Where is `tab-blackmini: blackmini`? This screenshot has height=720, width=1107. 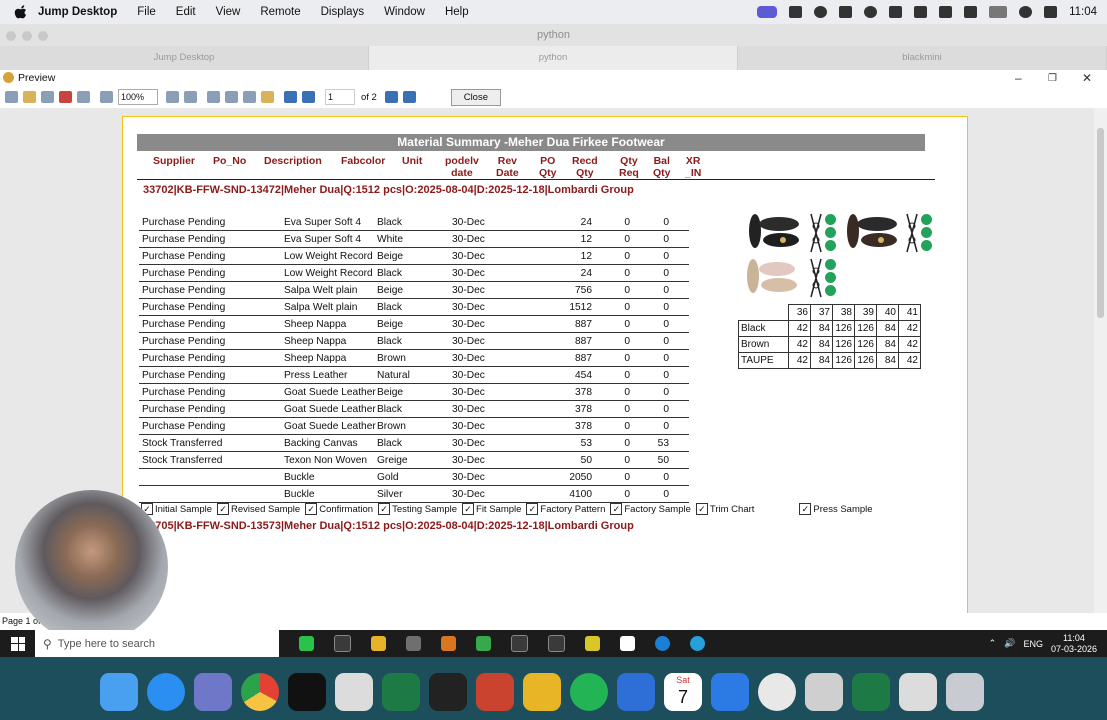
tab-blackmini: blackmini is located at coordinates (922, 58).